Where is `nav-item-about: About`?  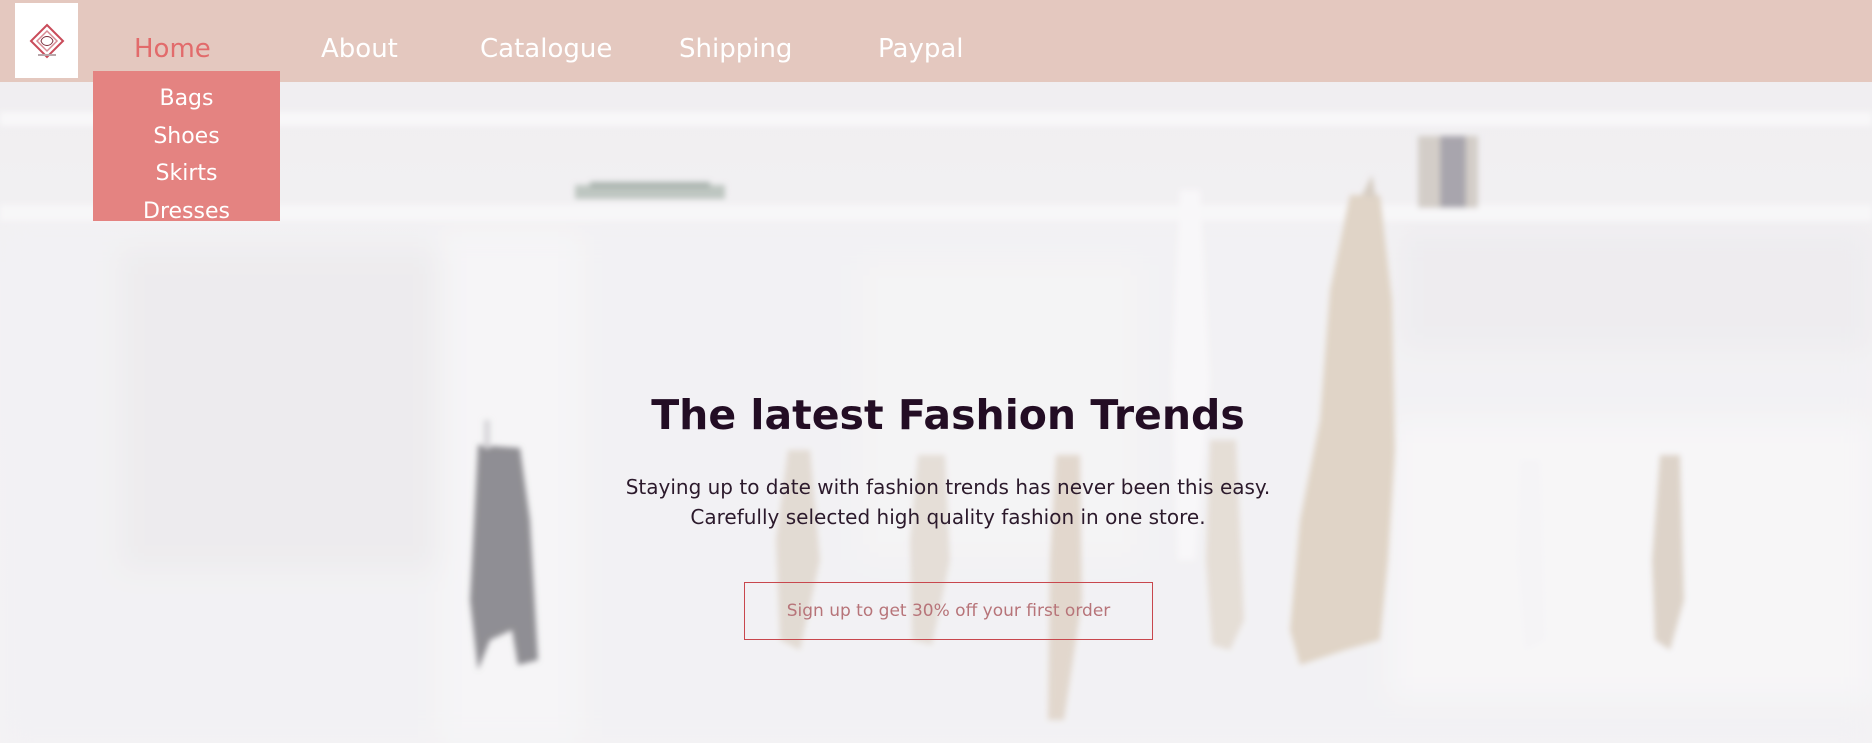
nav-item-about: About is located at coordinates (359, 49).